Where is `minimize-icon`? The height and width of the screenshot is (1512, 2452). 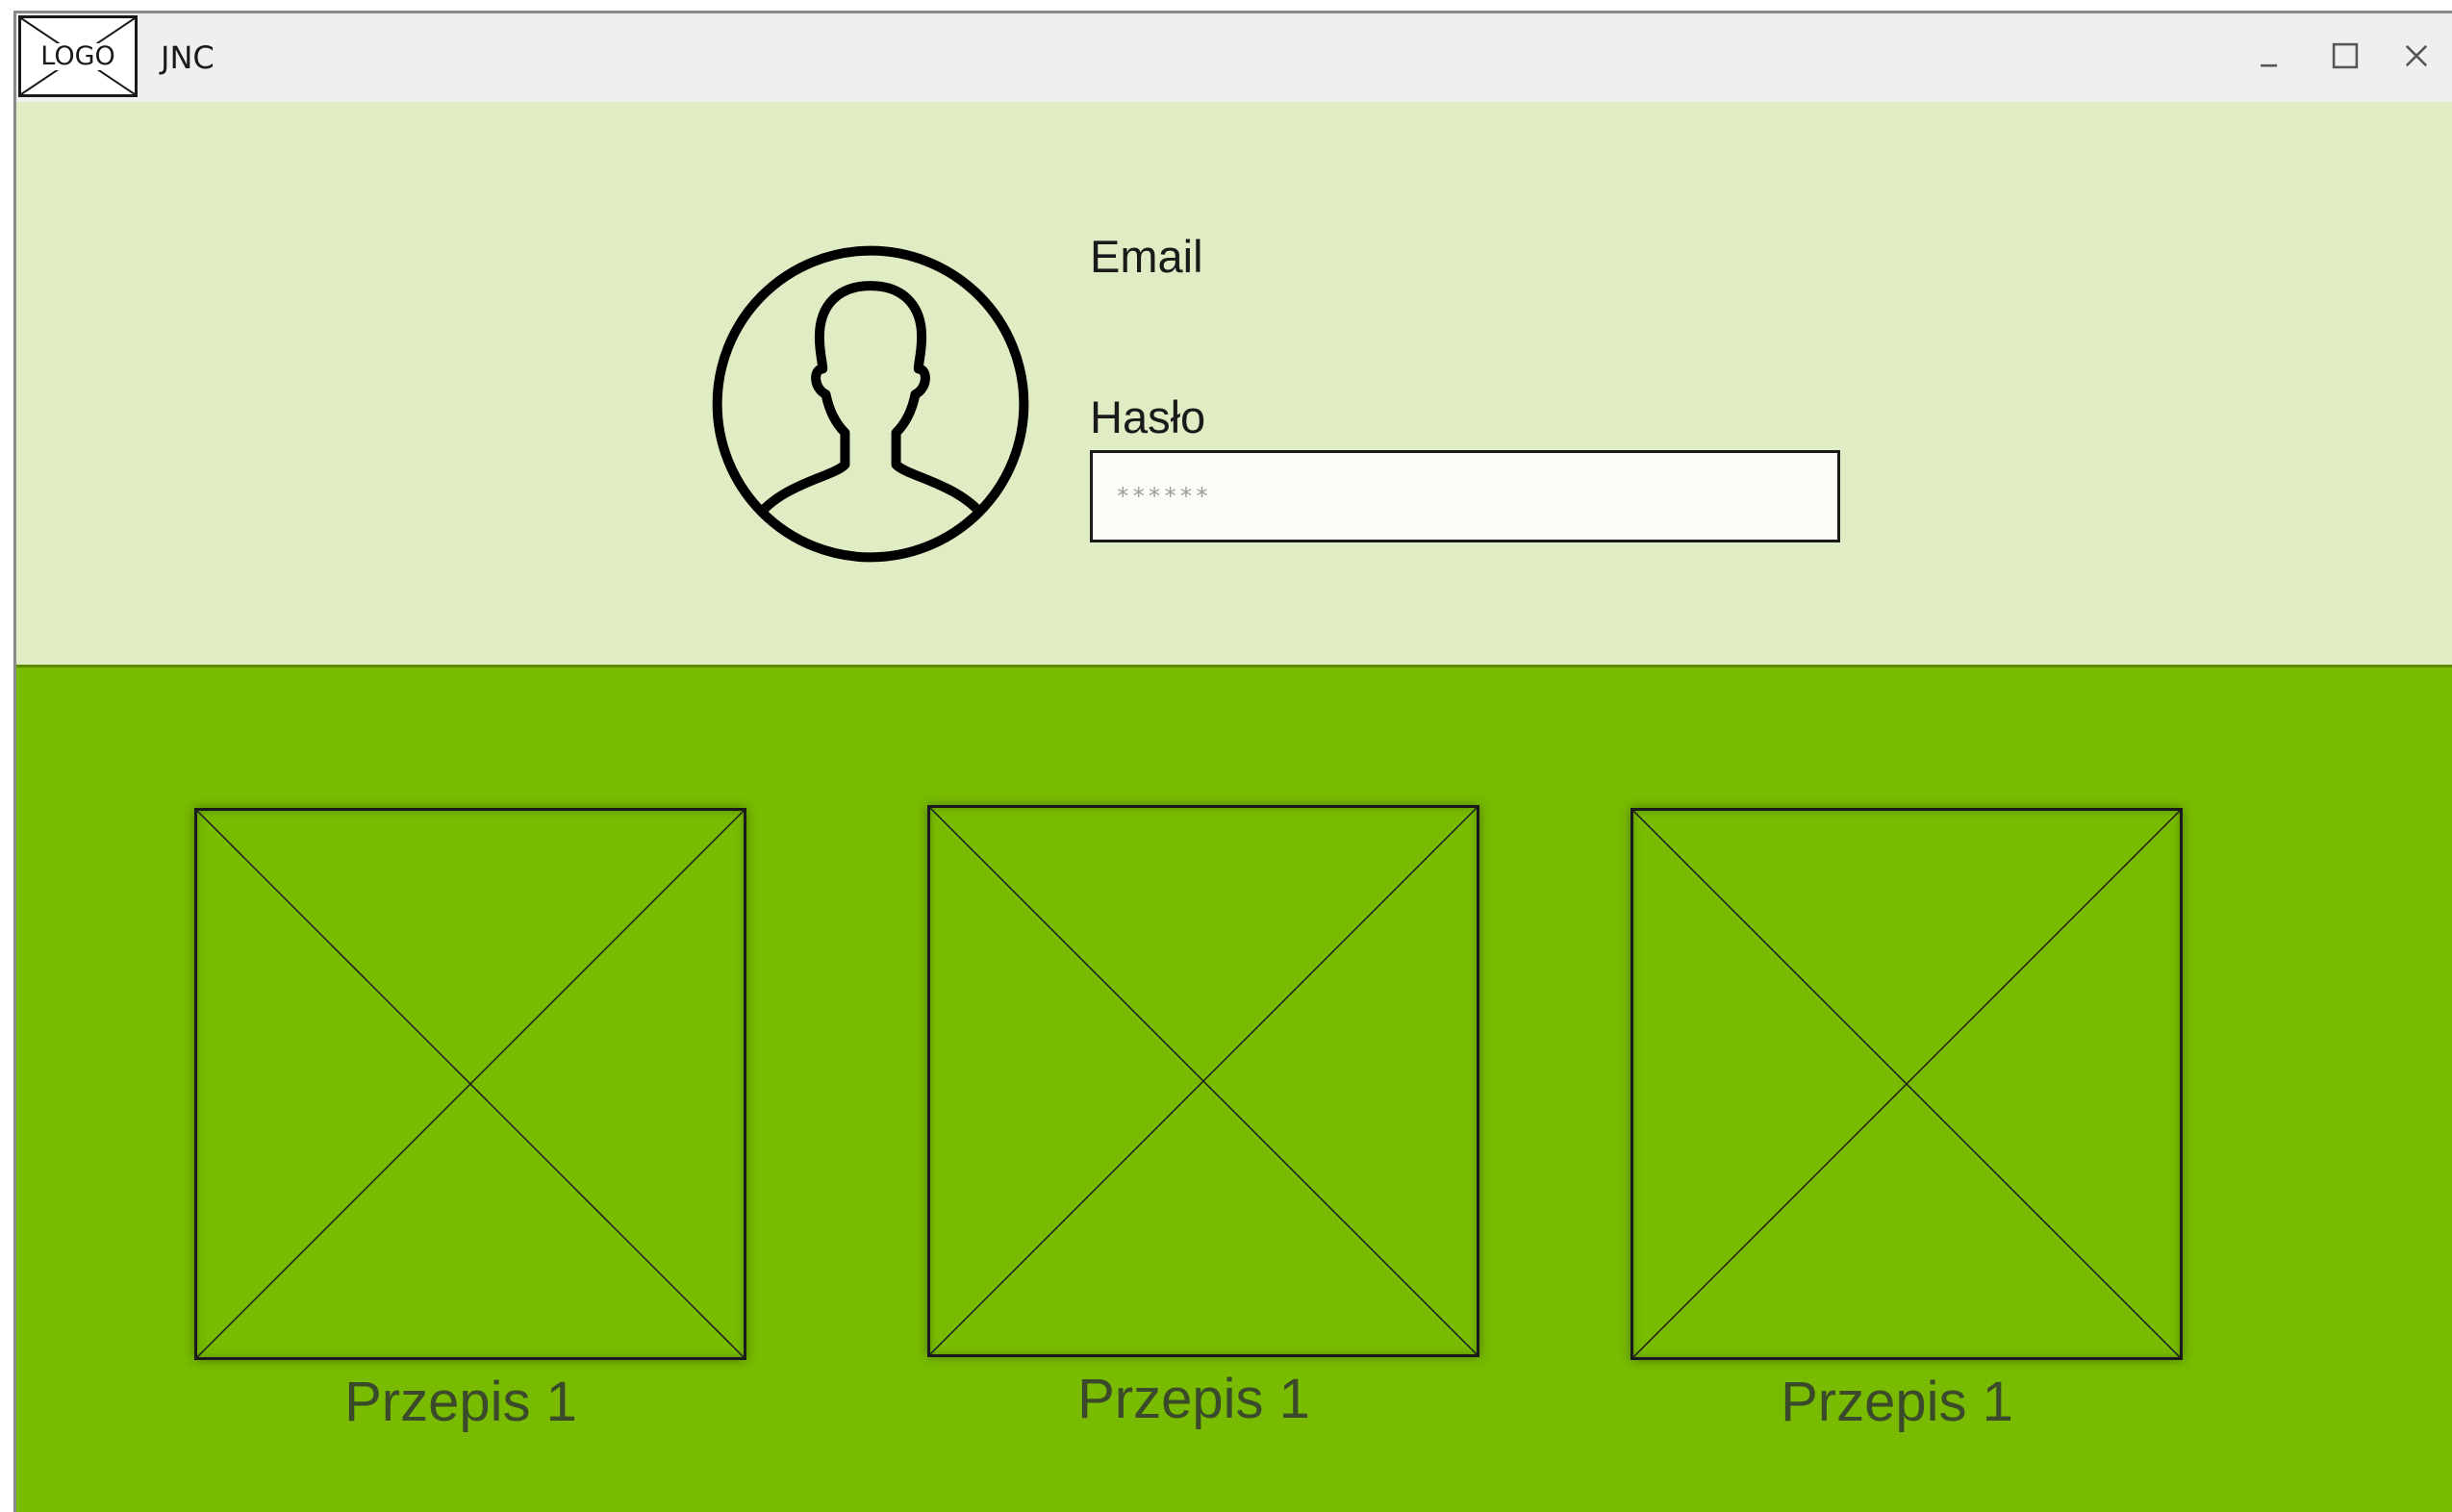 minimize-icon is located at coordinates (2269, 65).